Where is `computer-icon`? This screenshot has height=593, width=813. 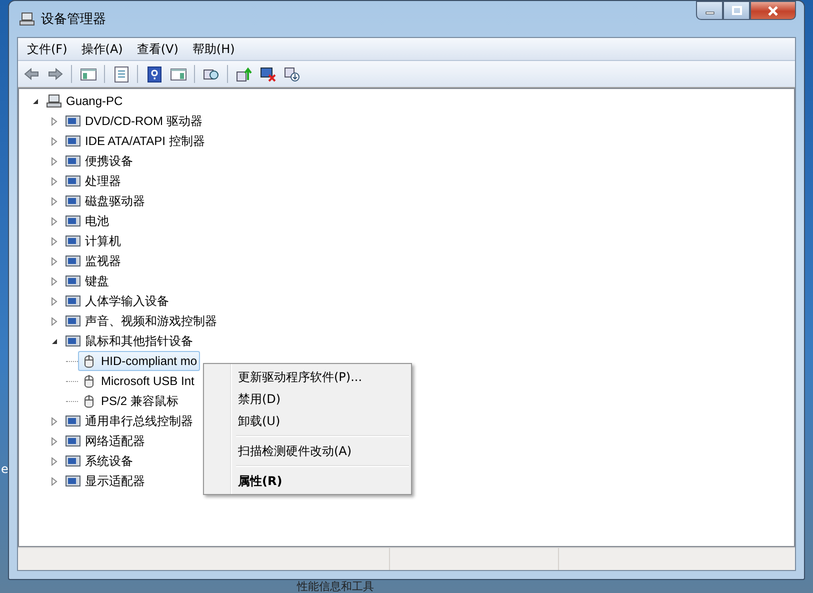 computer-icon is located at coordinates (54, 101).